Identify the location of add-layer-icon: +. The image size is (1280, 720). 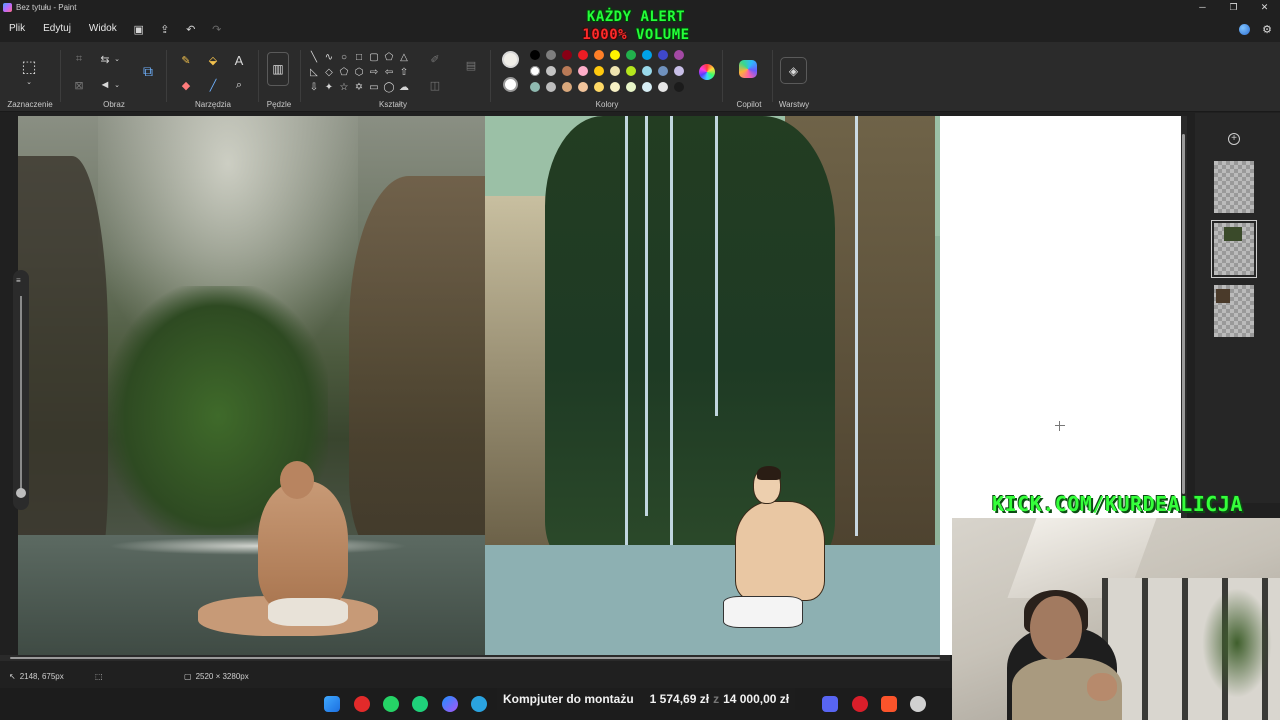
(1234, 139).